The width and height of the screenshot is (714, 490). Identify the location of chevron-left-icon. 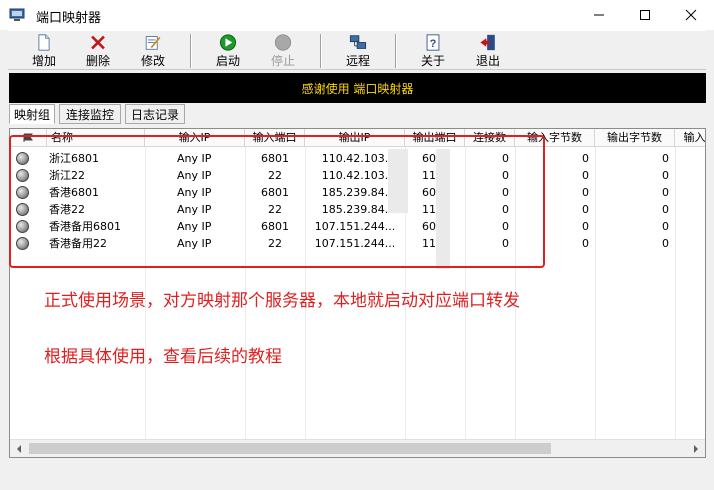
(19, 448).